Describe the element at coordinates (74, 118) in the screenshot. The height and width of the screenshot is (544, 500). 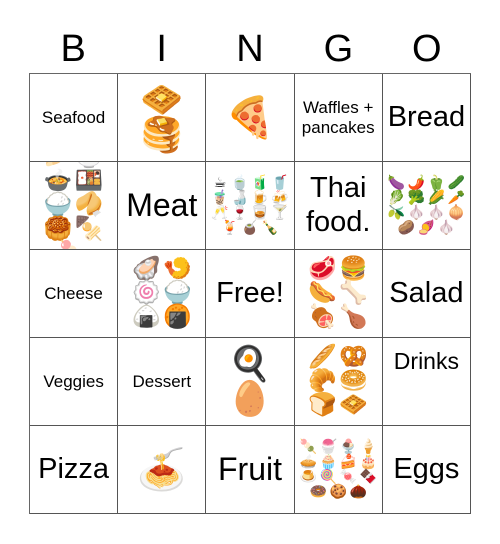
I see `bingo-cell-seafood: Seafood` at that location.